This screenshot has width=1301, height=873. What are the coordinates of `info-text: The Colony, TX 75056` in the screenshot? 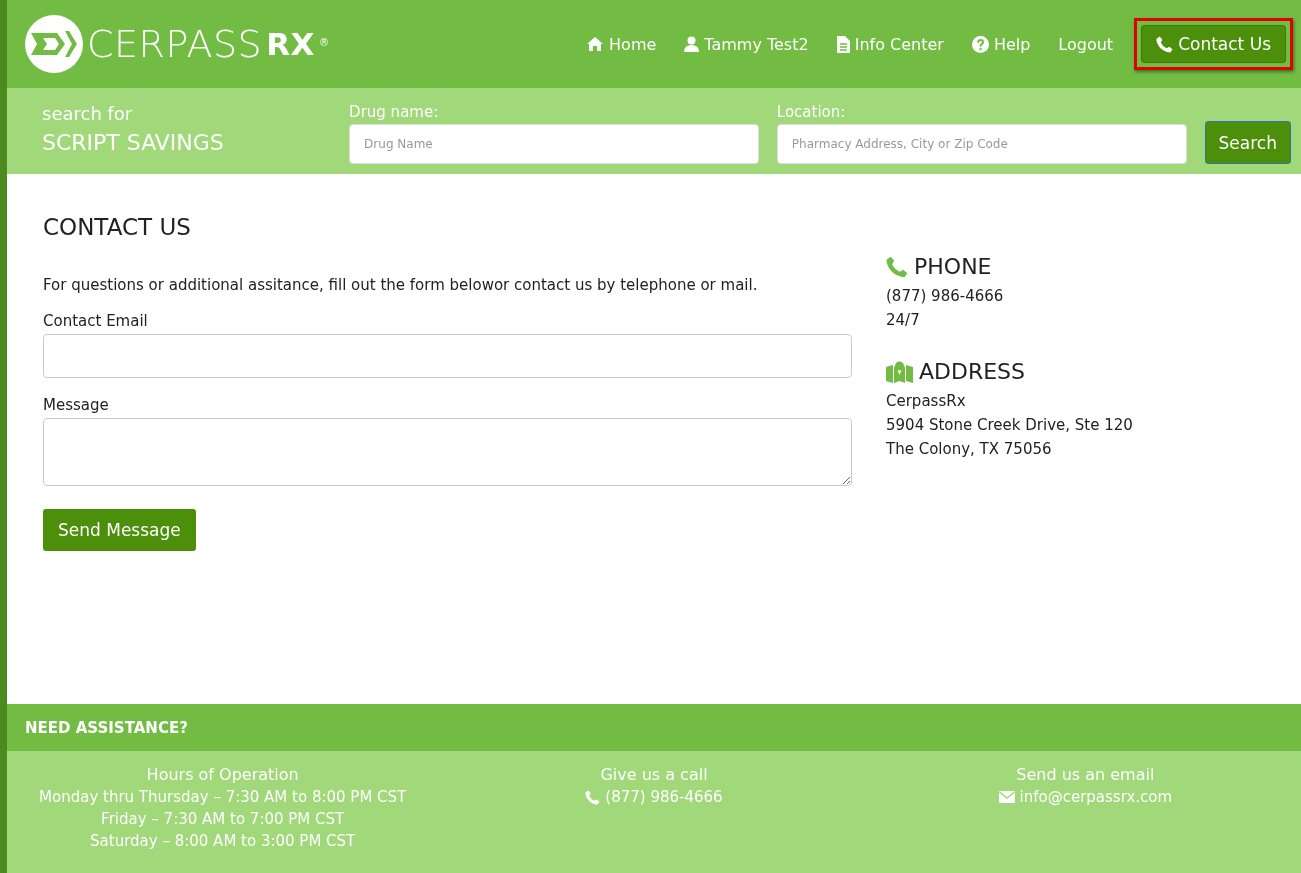 It's located at (969, 449).